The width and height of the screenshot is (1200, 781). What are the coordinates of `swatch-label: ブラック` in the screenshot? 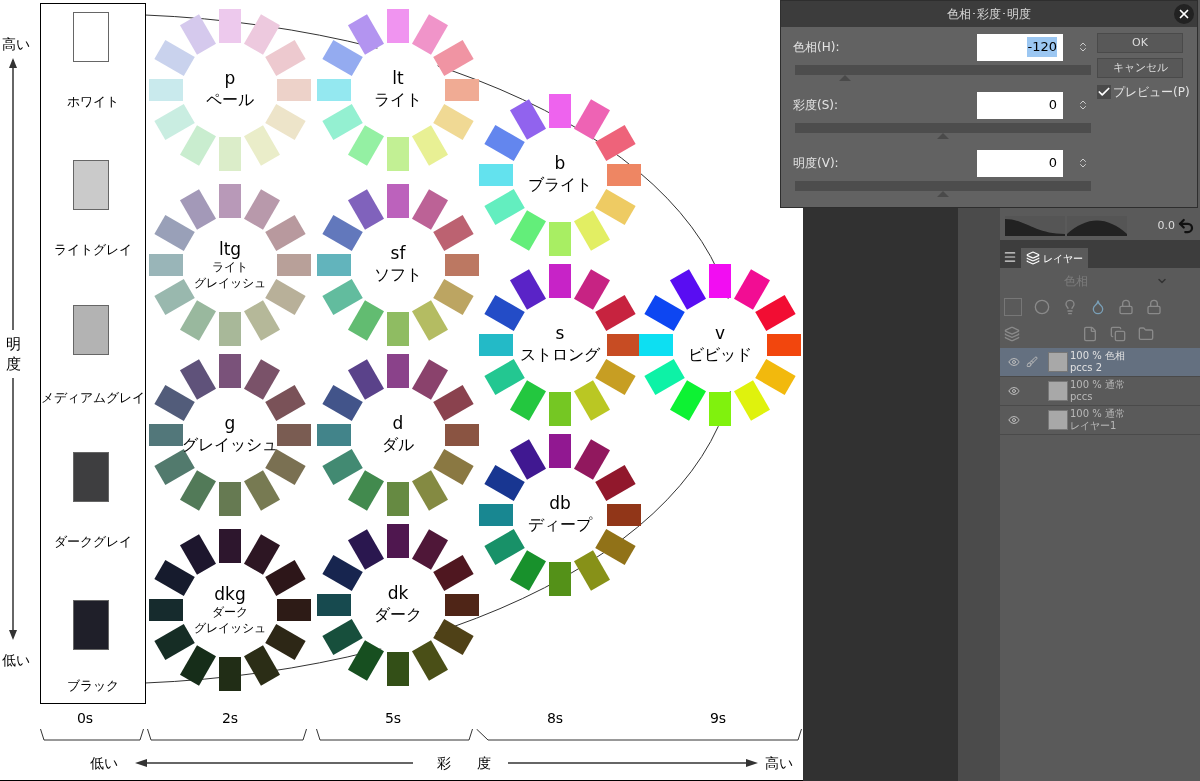 It's located at (93, 686).